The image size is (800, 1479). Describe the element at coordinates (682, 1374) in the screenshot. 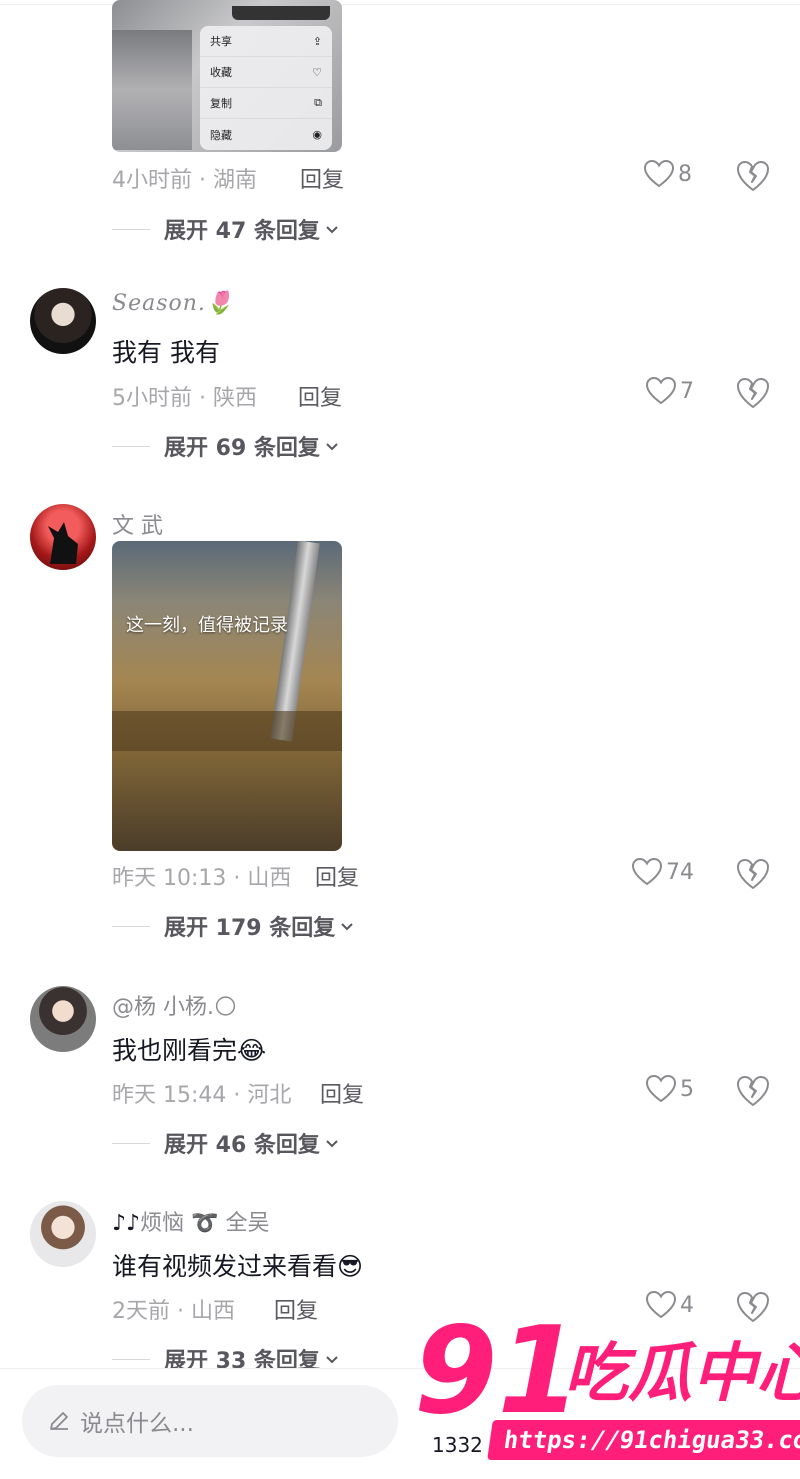

I see `watermark-title: 吃瓜中心` at that location.